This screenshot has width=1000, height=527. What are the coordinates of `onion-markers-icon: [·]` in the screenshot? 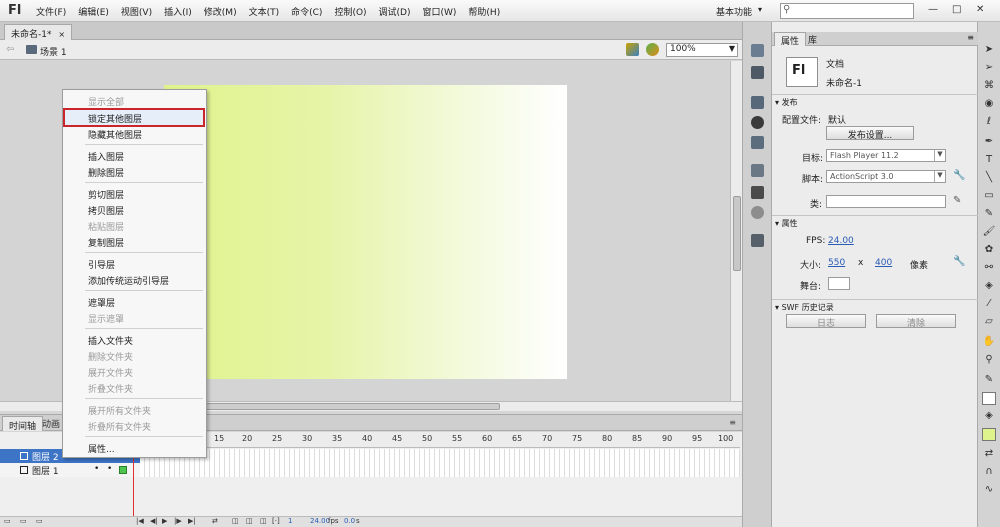 It's located at (276, 521).